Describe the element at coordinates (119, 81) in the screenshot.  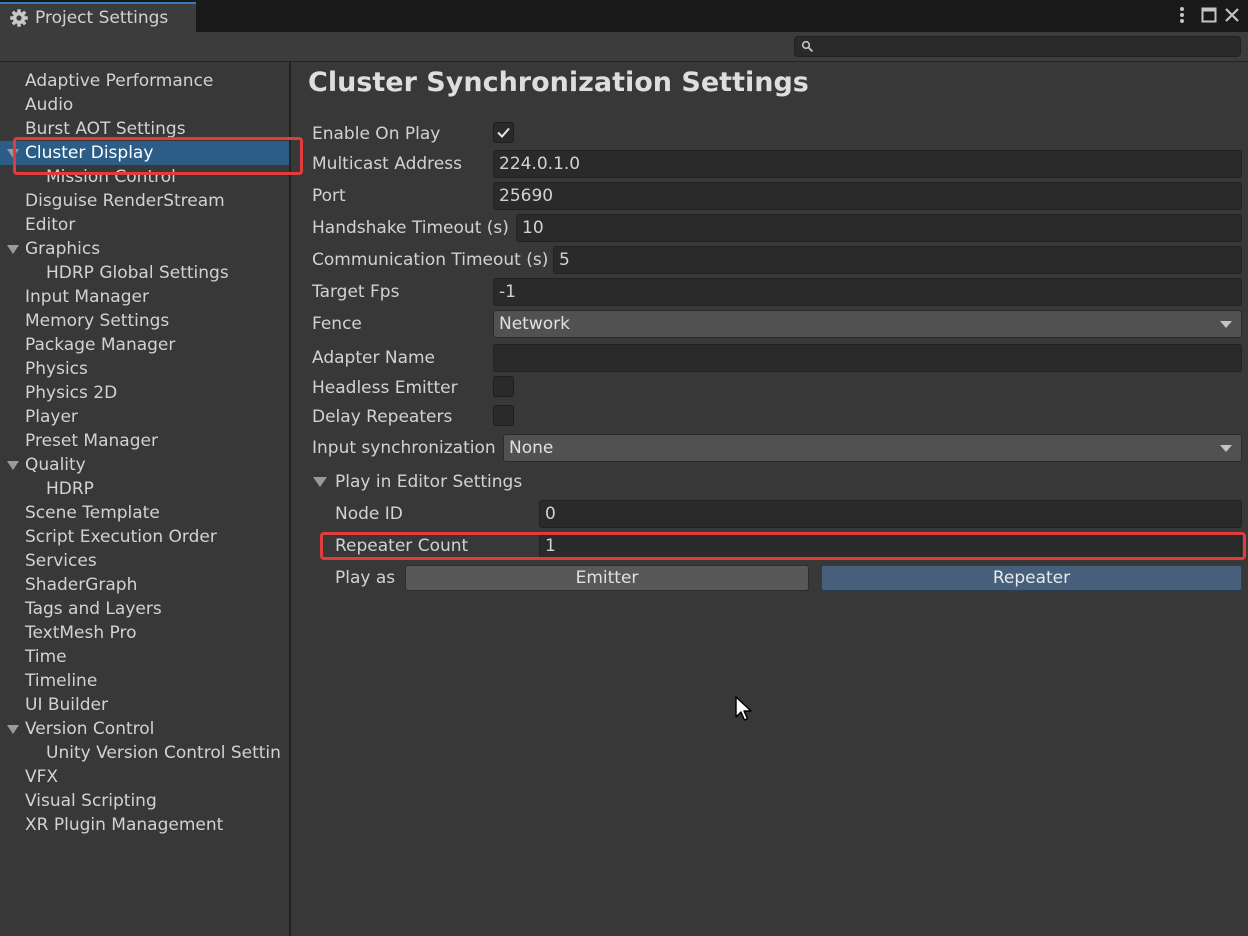
I see `sidebar-item-label: Adaptive Performance` at that location.